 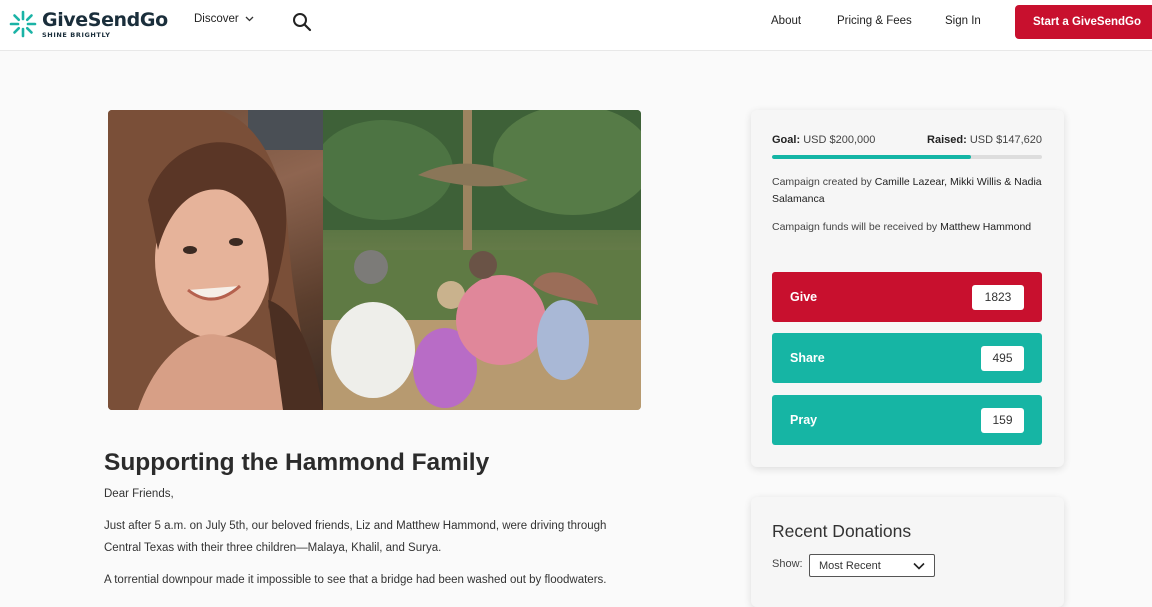 I want to click on nav-discover-label: Discover, so click(x=216, y=19).